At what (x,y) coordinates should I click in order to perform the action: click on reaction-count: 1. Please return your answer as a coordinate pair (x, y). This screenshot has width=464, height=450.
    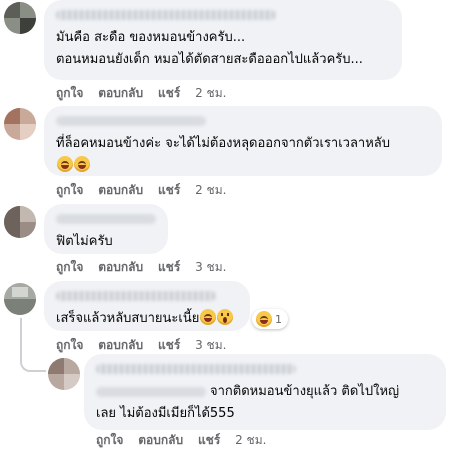
    Looking at the image, I should click on (278, 319).